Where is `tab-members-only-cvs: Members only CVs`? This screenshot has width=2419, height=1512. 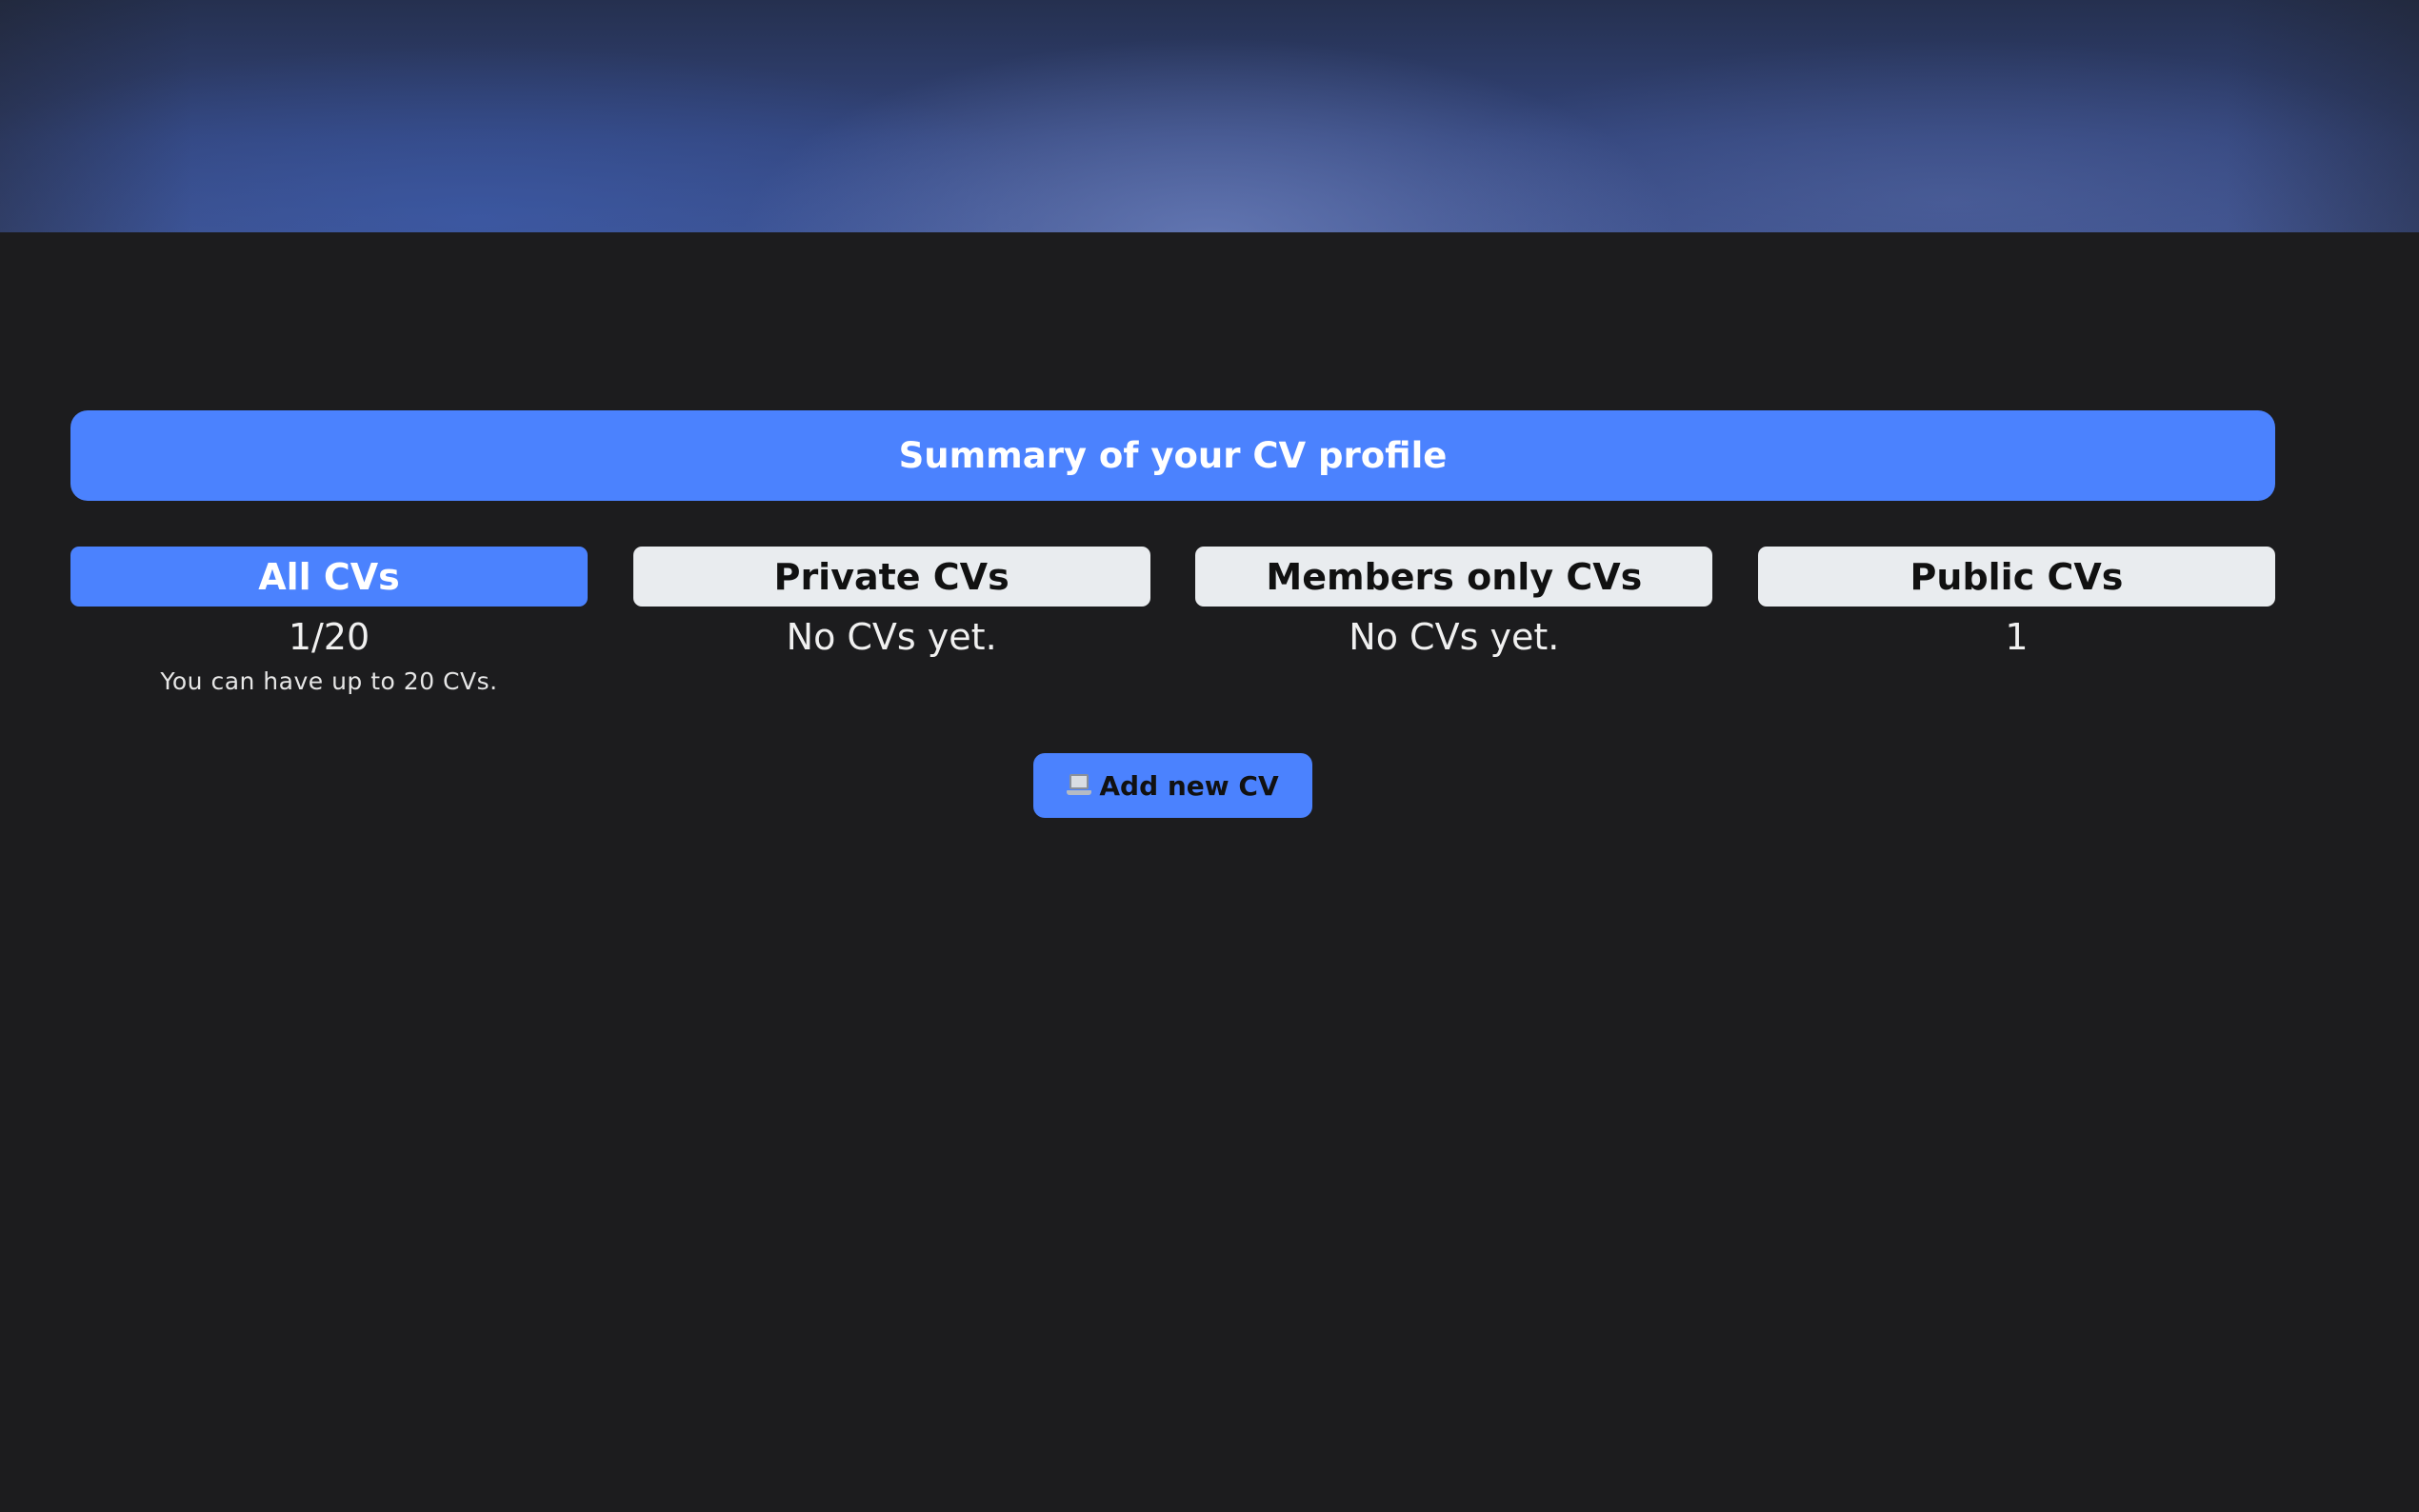 tab-members-only-cvs: Members only CVs is located at coordinates (1454, 577).